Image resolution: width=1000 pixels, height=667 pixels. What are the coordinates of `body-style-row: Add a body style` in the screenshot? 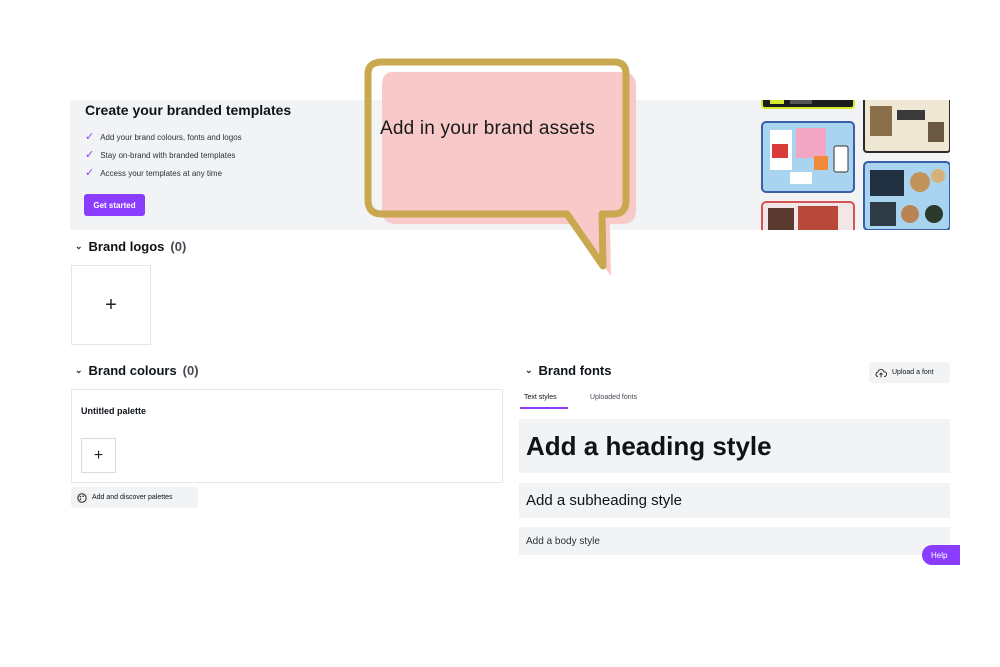 It's located at (734, 541).